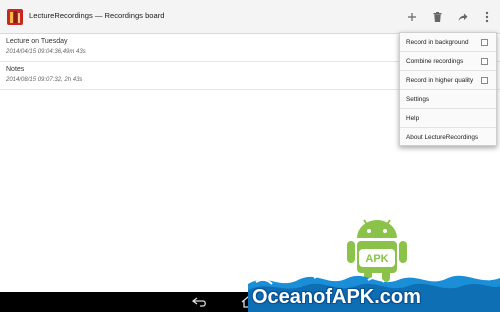 This screenshot has height=312, width=500. I want to click on delete-button, so click(437, 17).